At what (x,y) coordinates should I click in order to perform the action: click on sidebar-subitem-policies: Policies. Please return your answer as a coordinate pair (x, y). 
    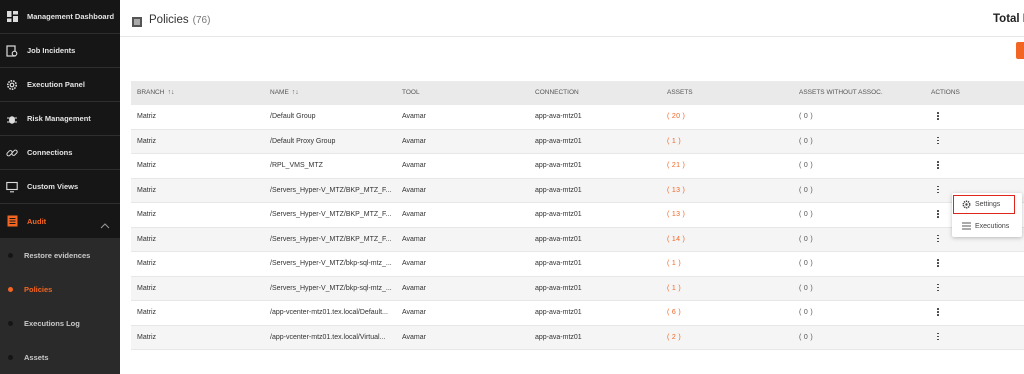
    Looking at the image, I should click on (60, 289).